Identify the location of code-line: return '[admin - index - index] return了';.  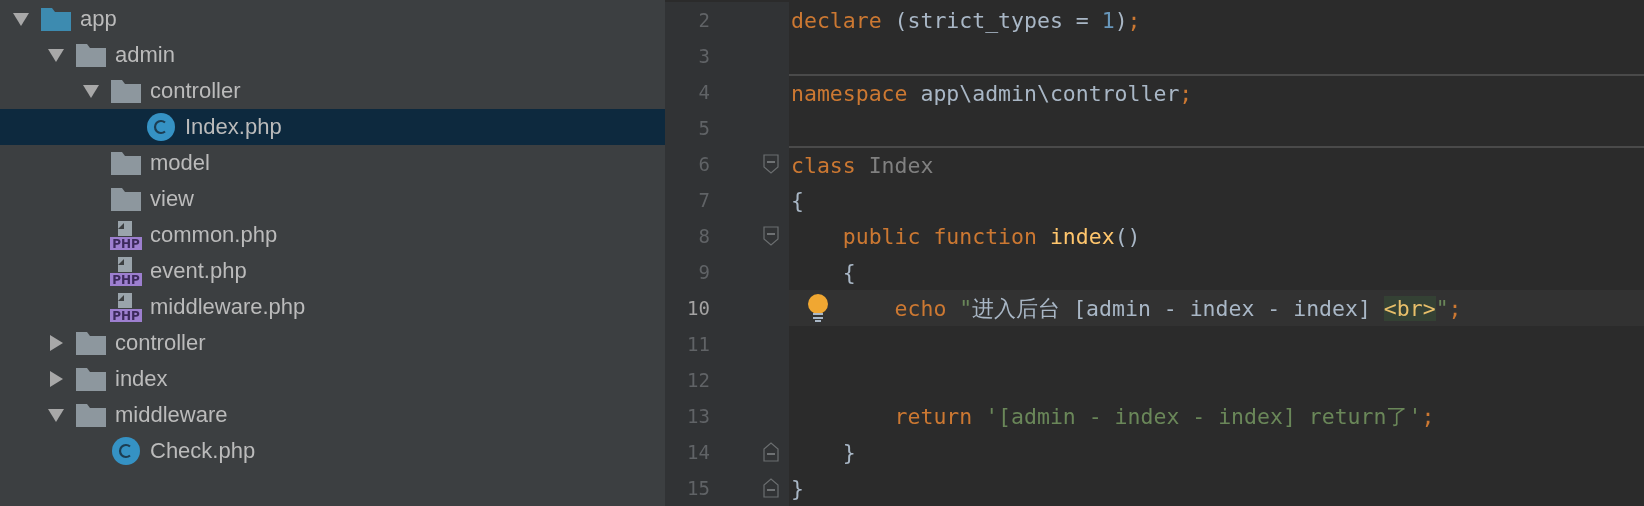
(1164, 416).